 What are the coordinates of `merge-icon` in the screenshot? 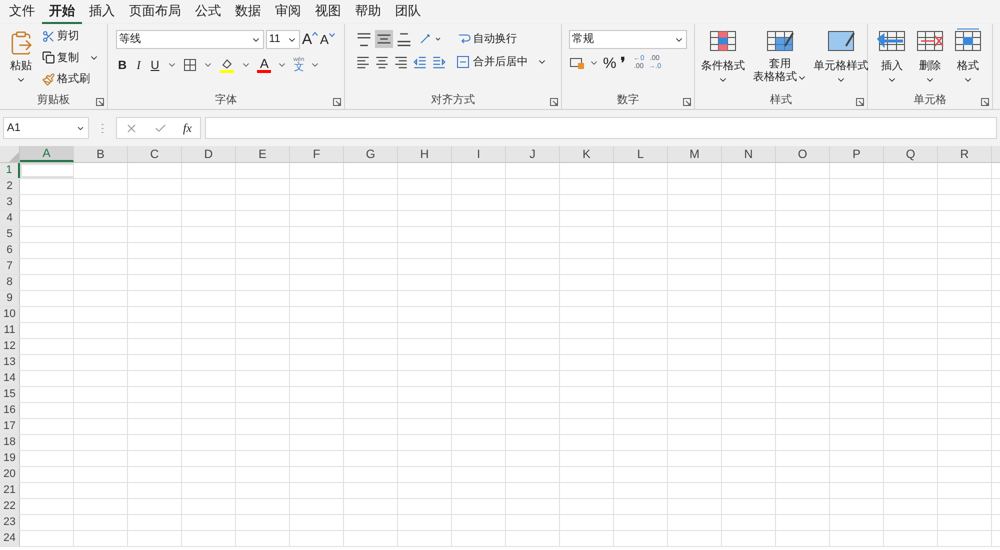 It's located at (463, 62).